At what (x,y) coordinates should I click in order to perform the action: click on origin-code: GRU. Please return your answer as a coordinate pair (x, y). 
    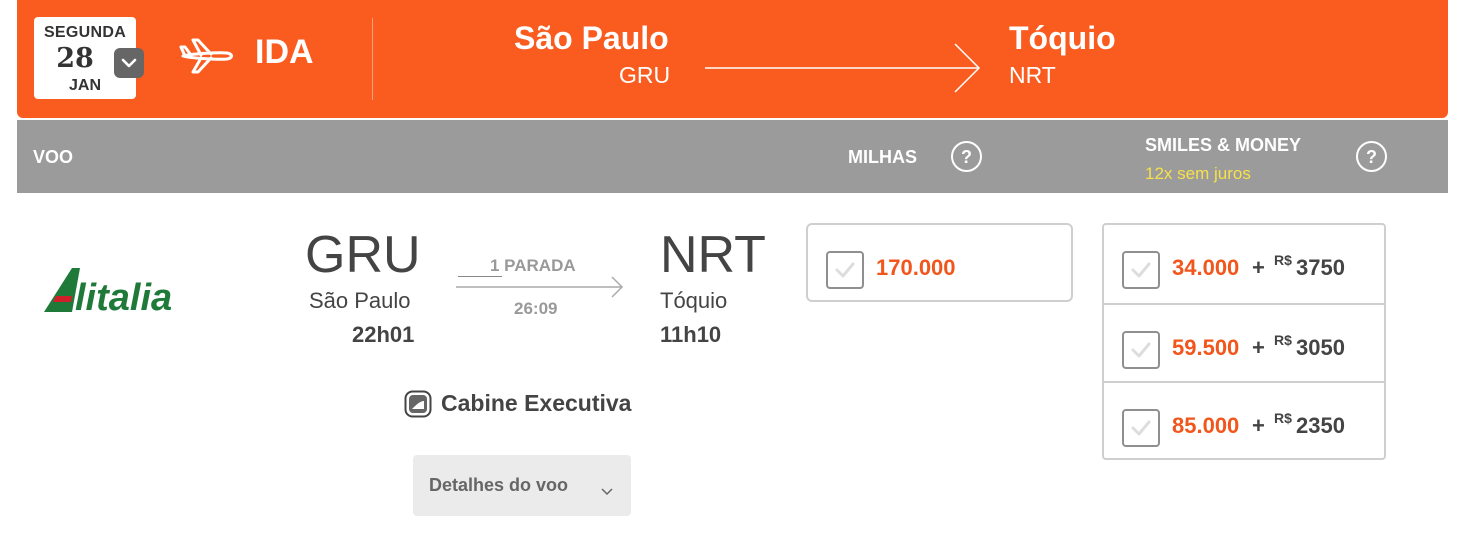
    Looking at the image, I should click on (645, 75).